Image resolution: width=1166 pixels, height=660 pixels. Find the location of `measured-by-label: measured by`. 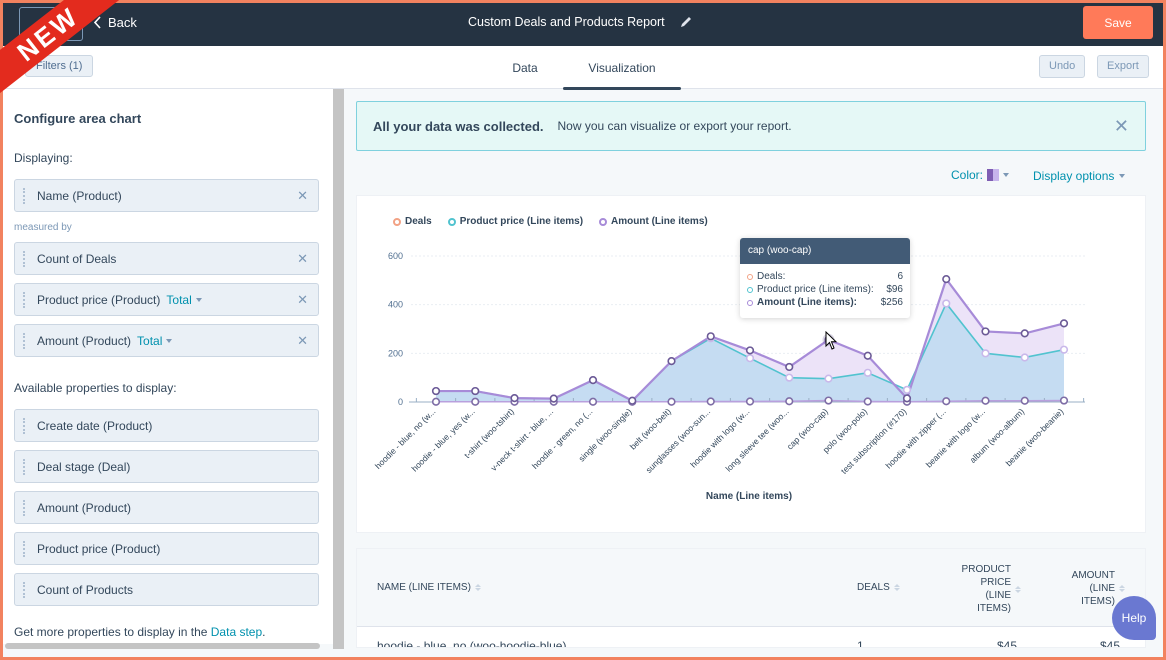

measured-by-label: measured by is located at coordinates (43, 227).